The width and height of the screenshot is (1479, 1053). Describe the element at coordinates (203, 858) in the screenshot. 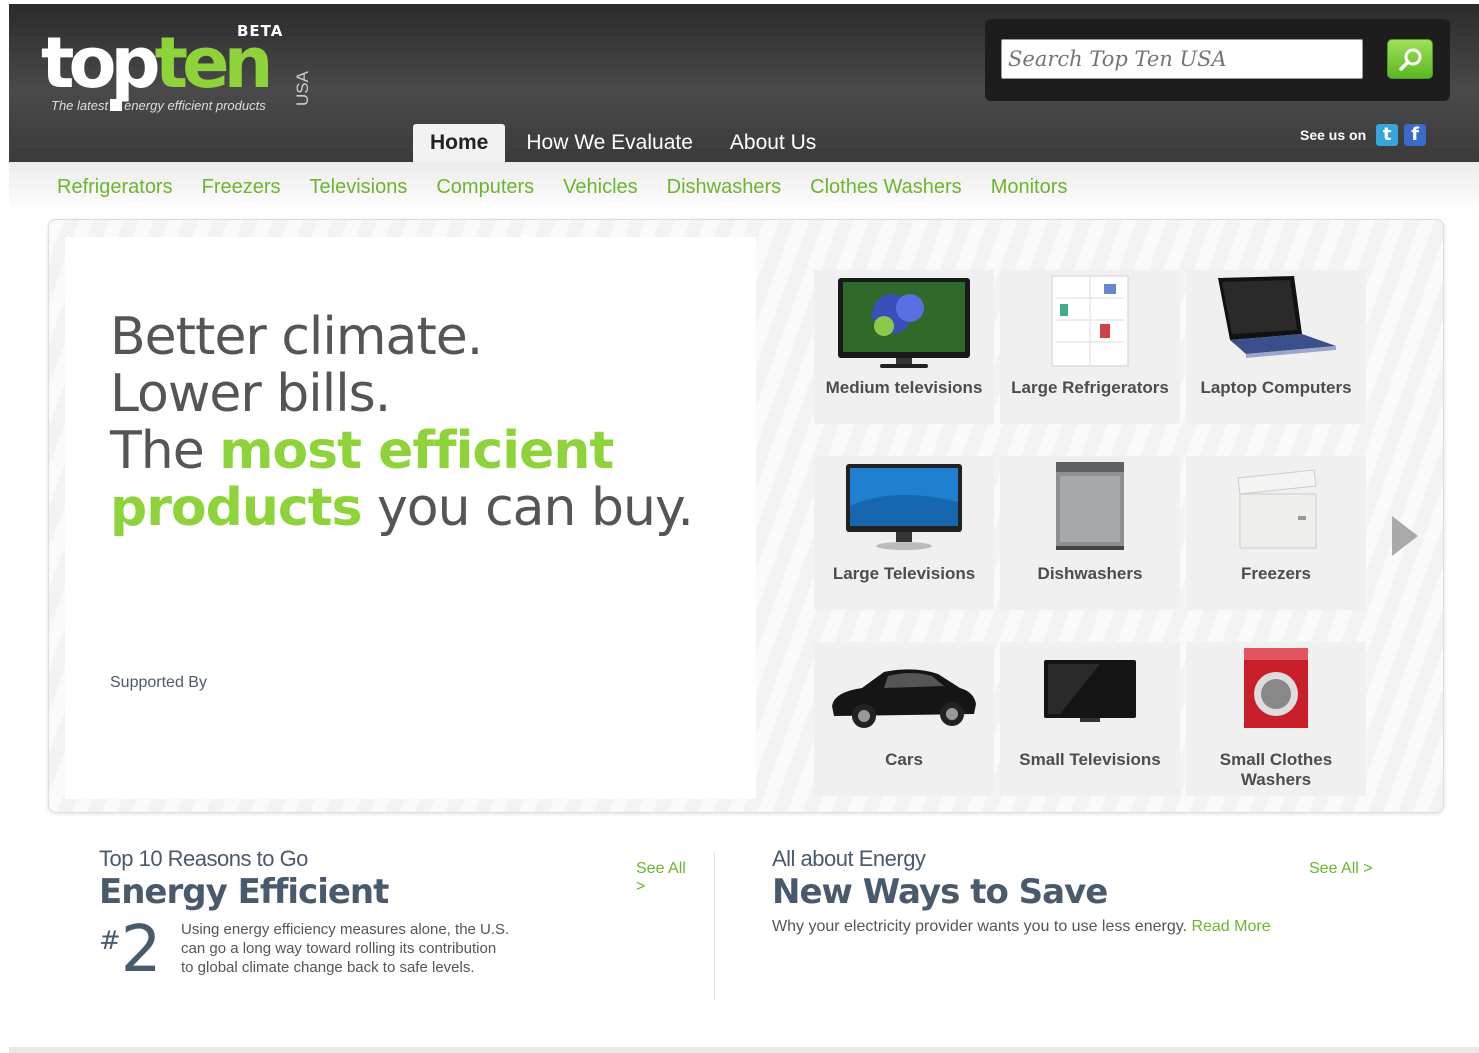

I see `reasons-kicker: Top 10 Reasons to Go` at that location.